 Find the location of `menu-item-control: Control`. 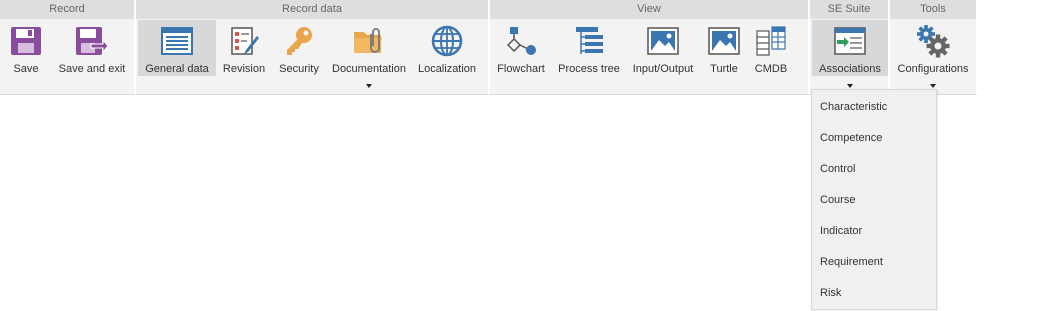

menu-item-control: Control is located at coordinates (874, 167).